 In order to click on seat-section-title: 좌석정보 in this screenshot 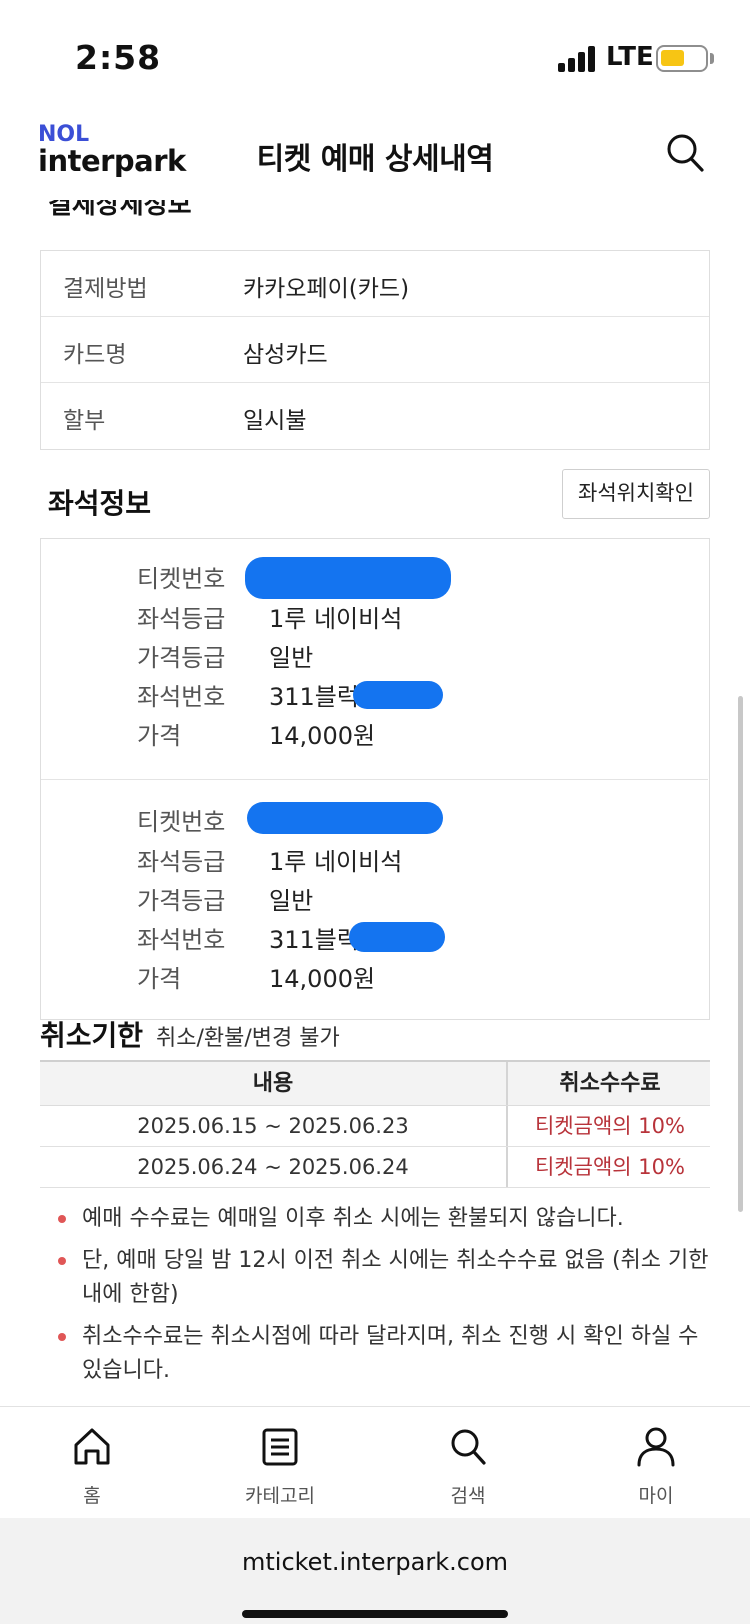, I will do `click(100, 503)`.